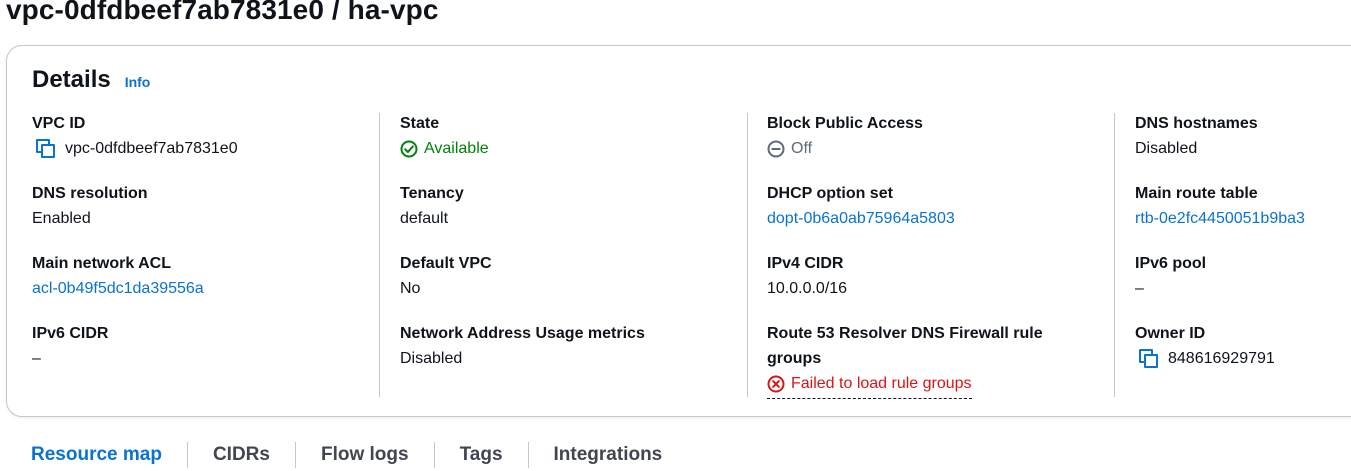  What do you see at coordinates (861, 218) in the screenshot?
I see `dhcp-option-set-link: dopt-0b6a0ab75964a5803` at bounding box center [861, 218].